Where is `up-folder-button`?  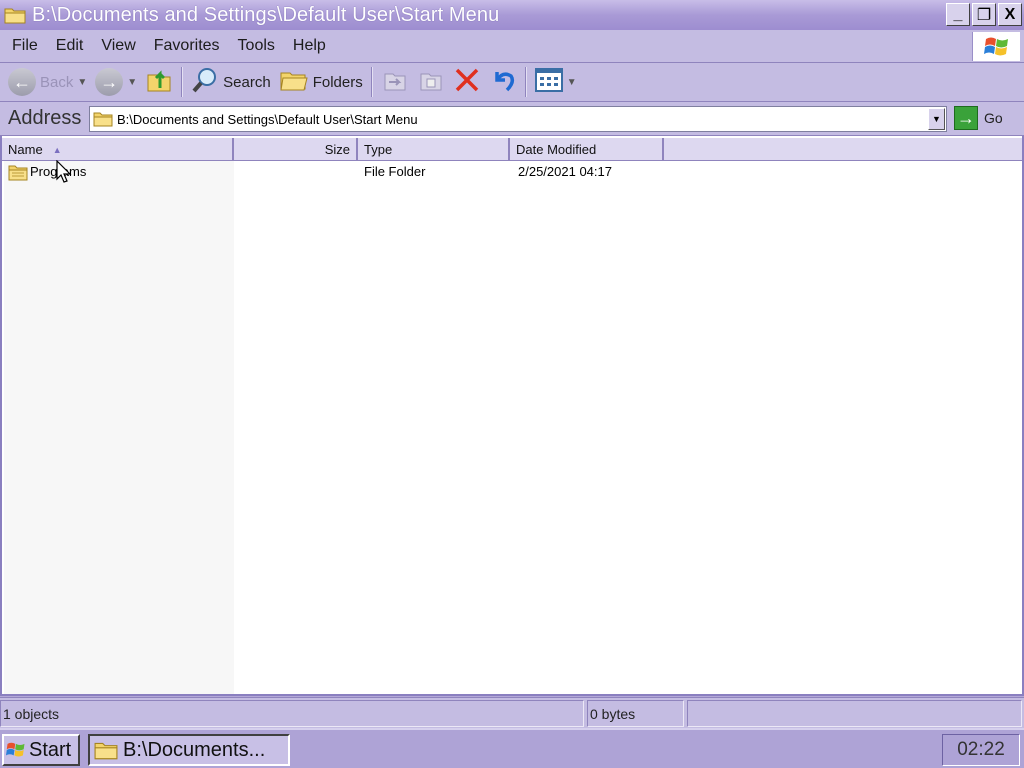
up-folder-button is located at coordinates (159, 82).